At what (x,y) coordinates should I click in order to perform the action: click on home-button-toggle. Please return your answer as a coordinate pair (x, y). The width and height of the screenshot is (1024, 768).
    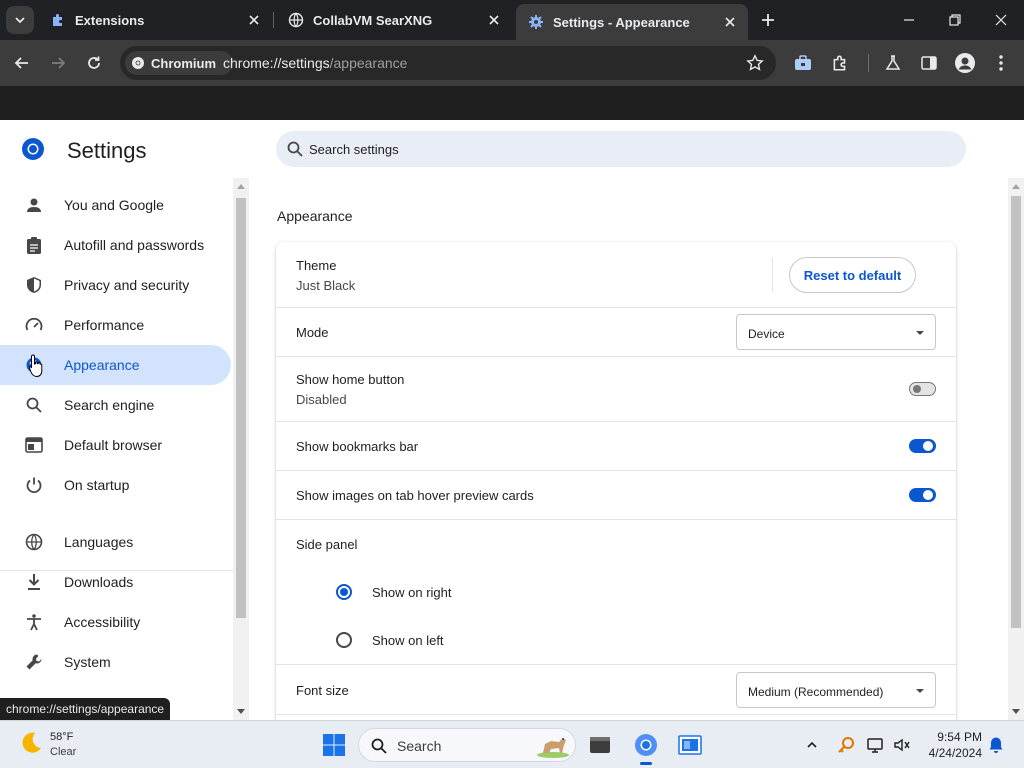
    Looking at the image, I should click on (922, 389).